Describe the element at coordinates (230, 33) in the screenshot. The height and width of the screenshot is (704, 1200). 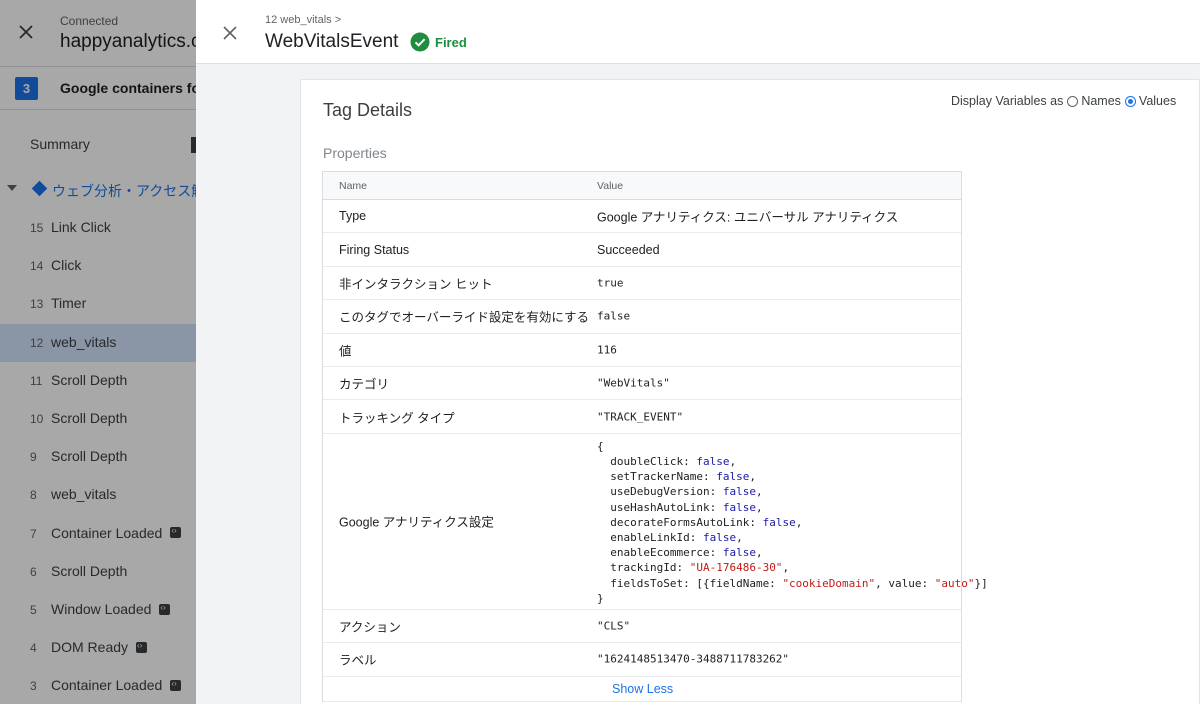
I see `close-icon` at that location.